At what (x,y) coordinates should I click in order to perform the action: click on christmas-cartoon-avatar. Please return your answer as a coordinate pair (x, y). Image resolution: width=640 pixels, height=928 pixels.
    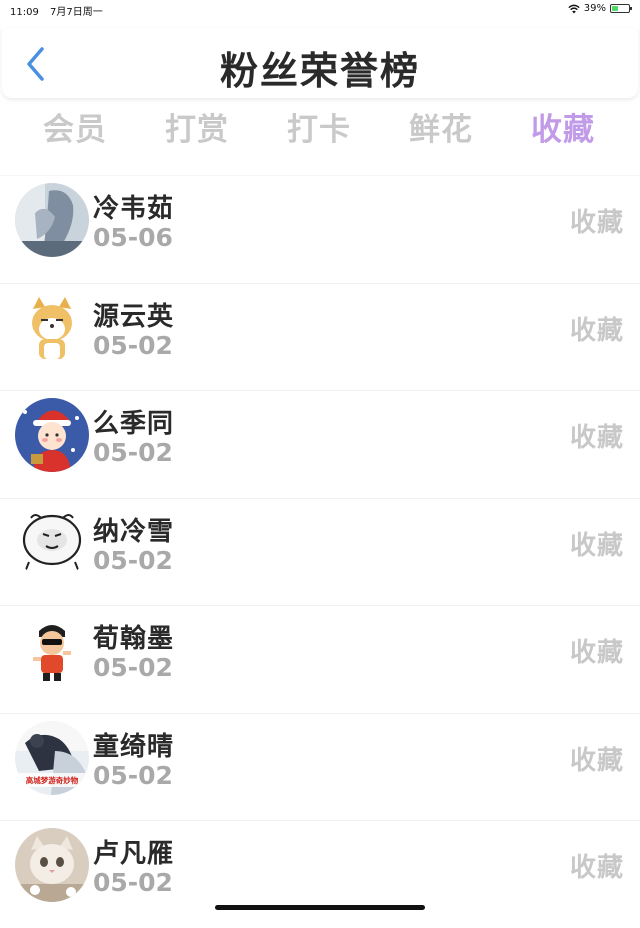
    Looking at the image, I should click on (52, 435).